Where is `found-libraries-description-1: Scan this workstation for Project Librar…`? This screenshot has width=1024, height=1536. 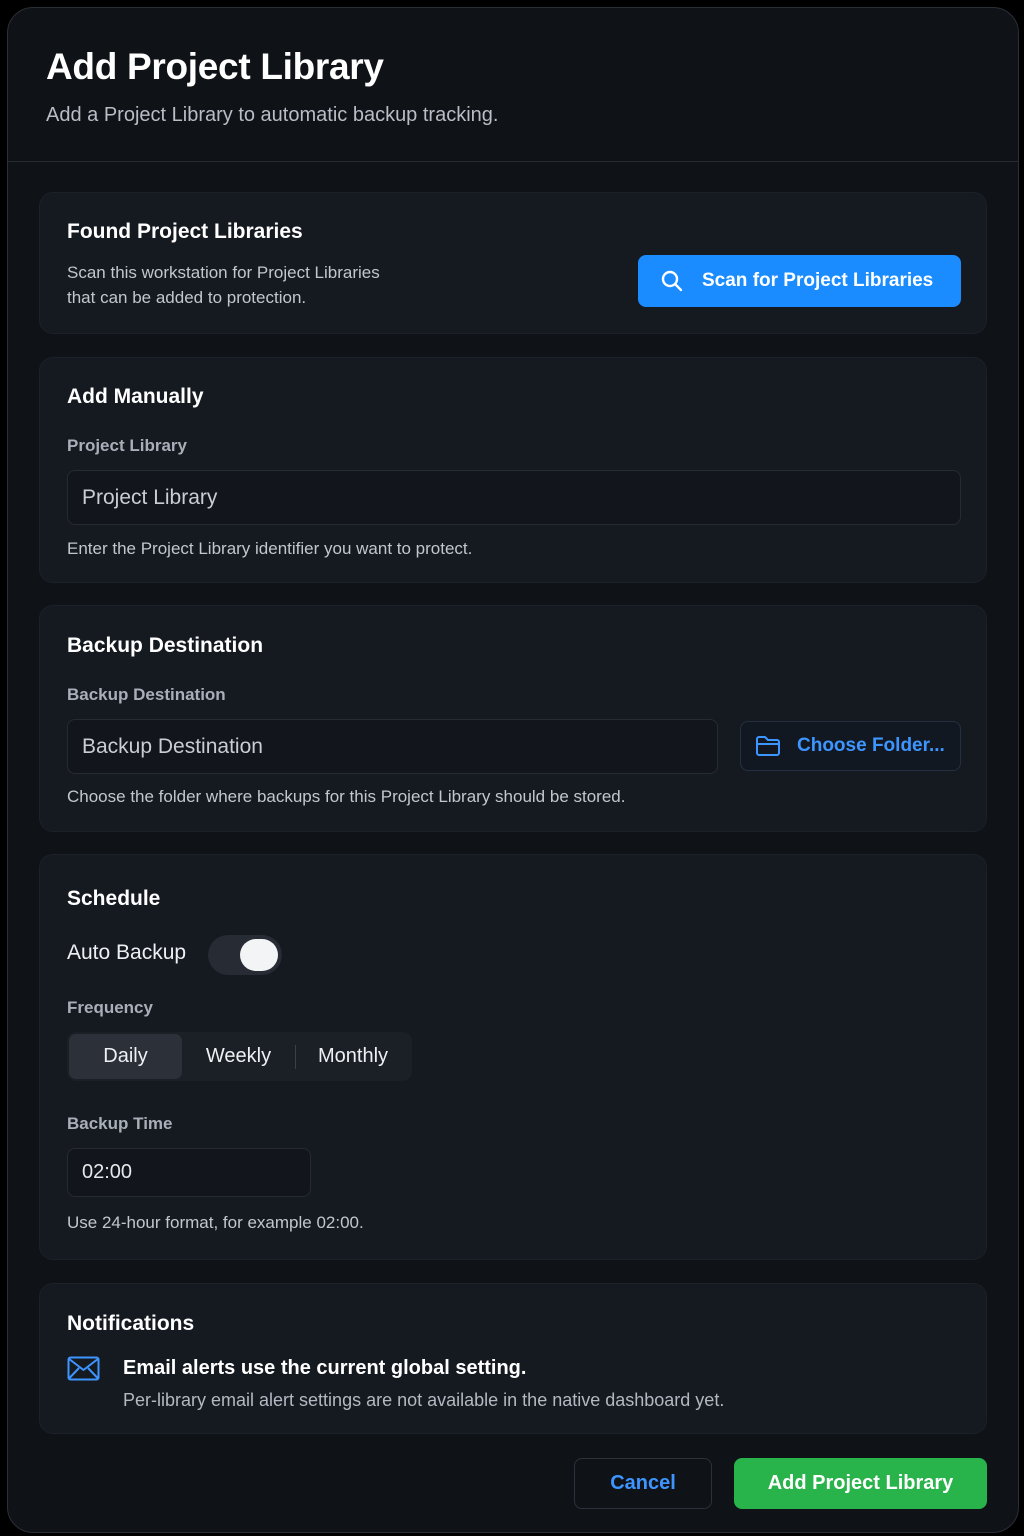
found-libraries-description-1: Scan this workstation for Project Librar… is located at coordinates (223, 272).